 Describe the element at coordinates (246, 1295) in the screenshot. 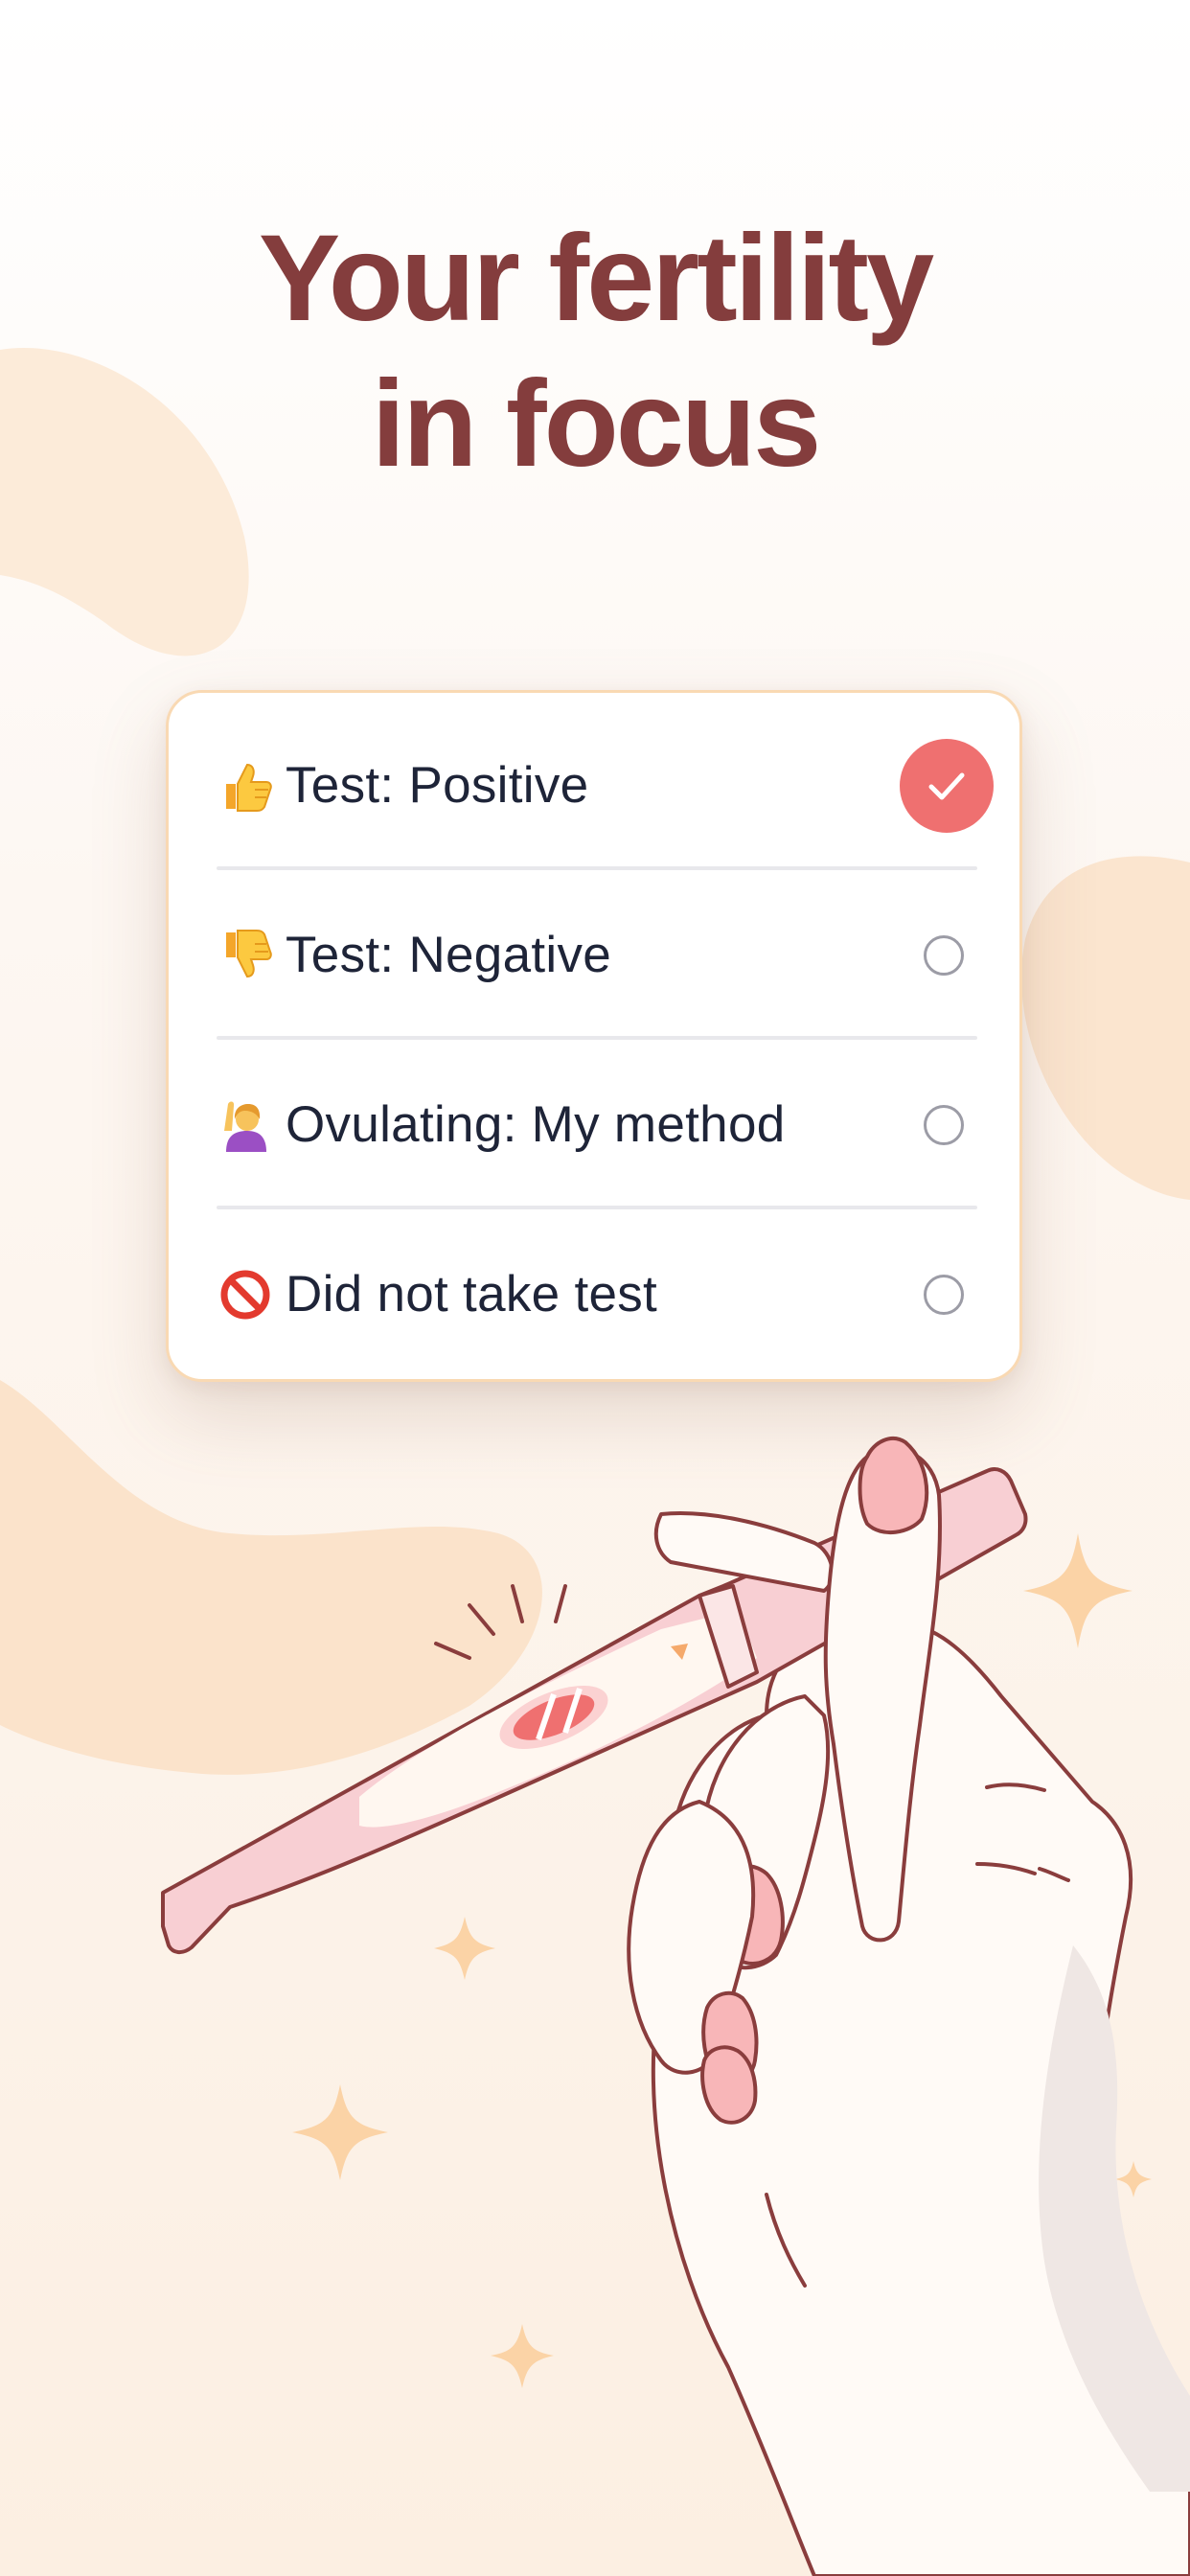

I see `prohibited-icon` at that location.